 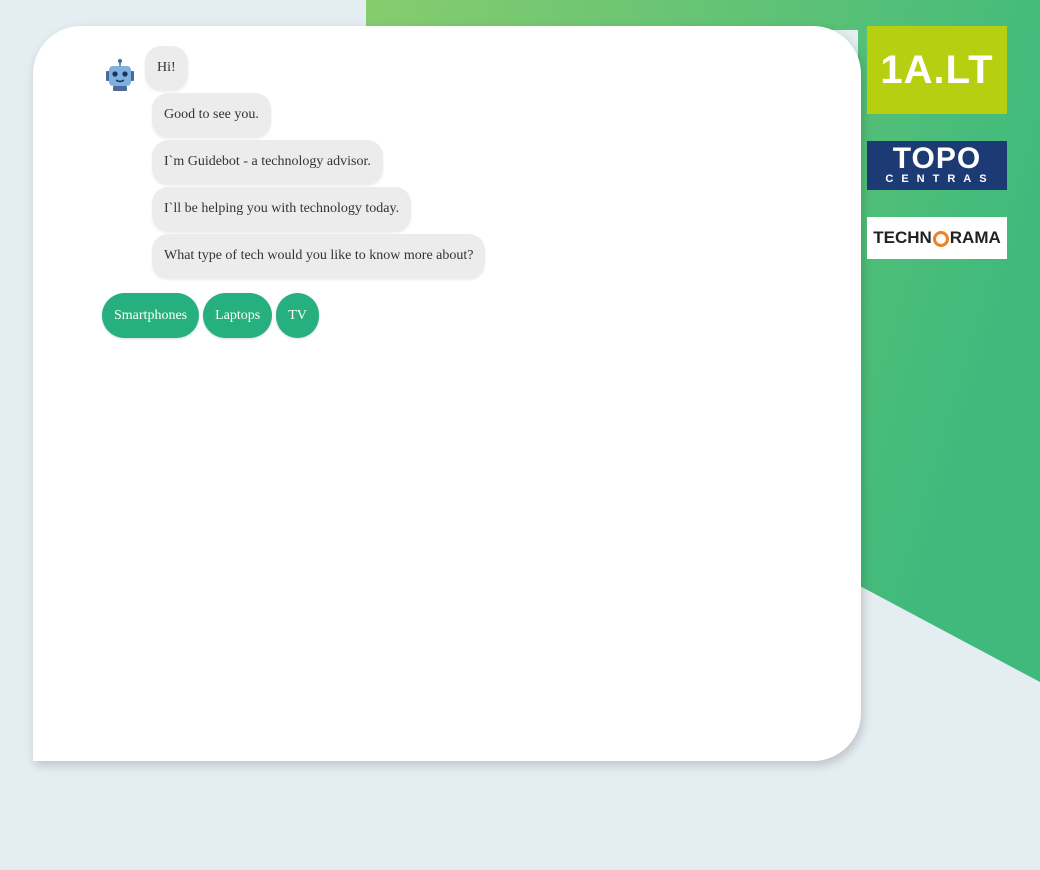 I want to click on partner-logo-subtitle: CENTRAS, so click(x=940, y=179).